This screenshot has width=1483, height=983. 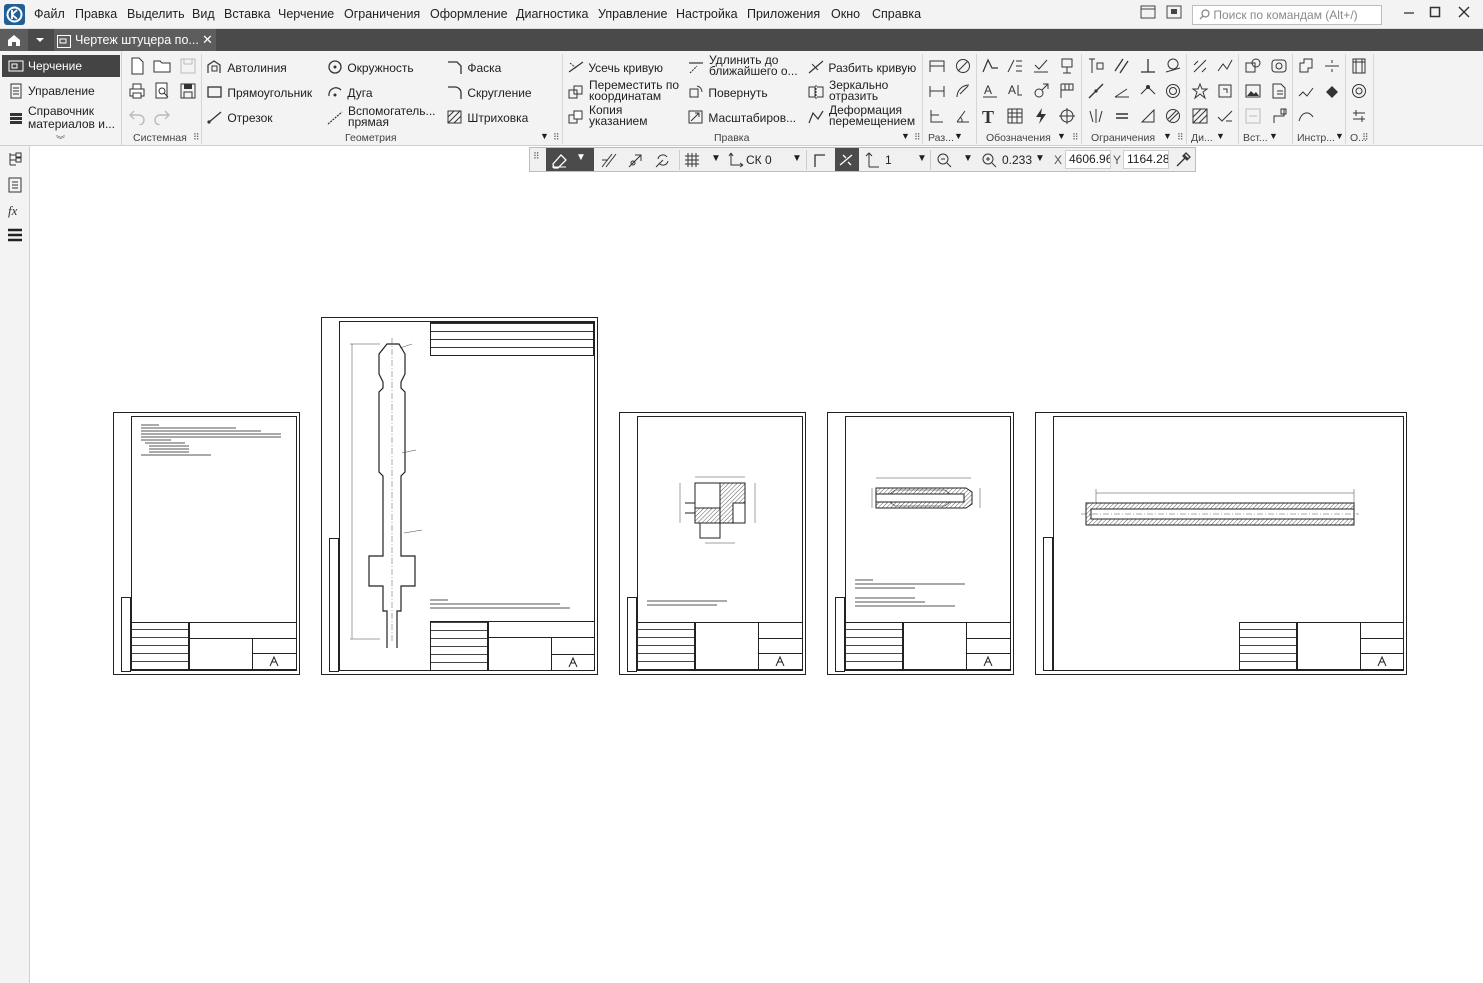 What do you see at coordinates (845, 14) in the screenshot?
I see `menu-window: Окно` at bounding box center [845, 14].